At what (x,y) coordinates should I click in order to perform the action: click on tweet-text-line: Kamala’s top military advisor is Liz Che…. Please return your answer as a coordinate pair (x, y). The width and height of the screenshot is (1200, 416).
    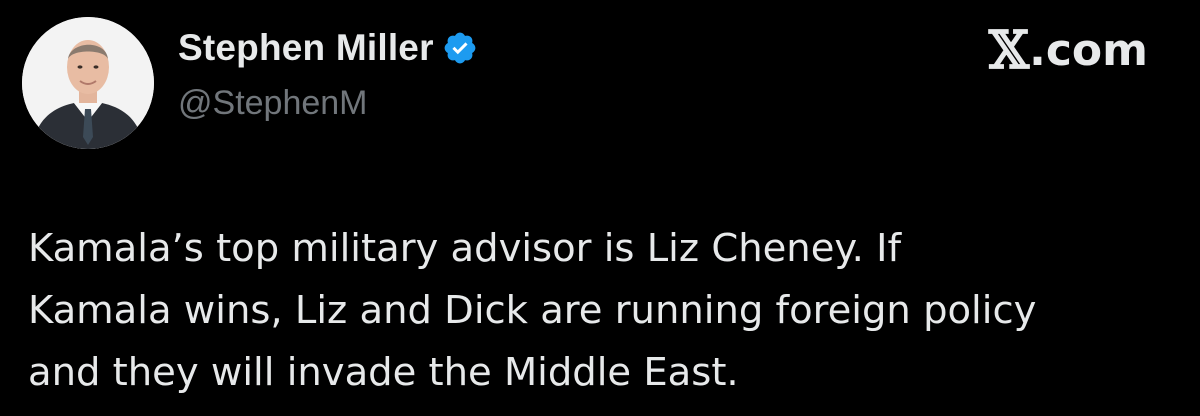
    Looking at the image, I should click on (465, 248).